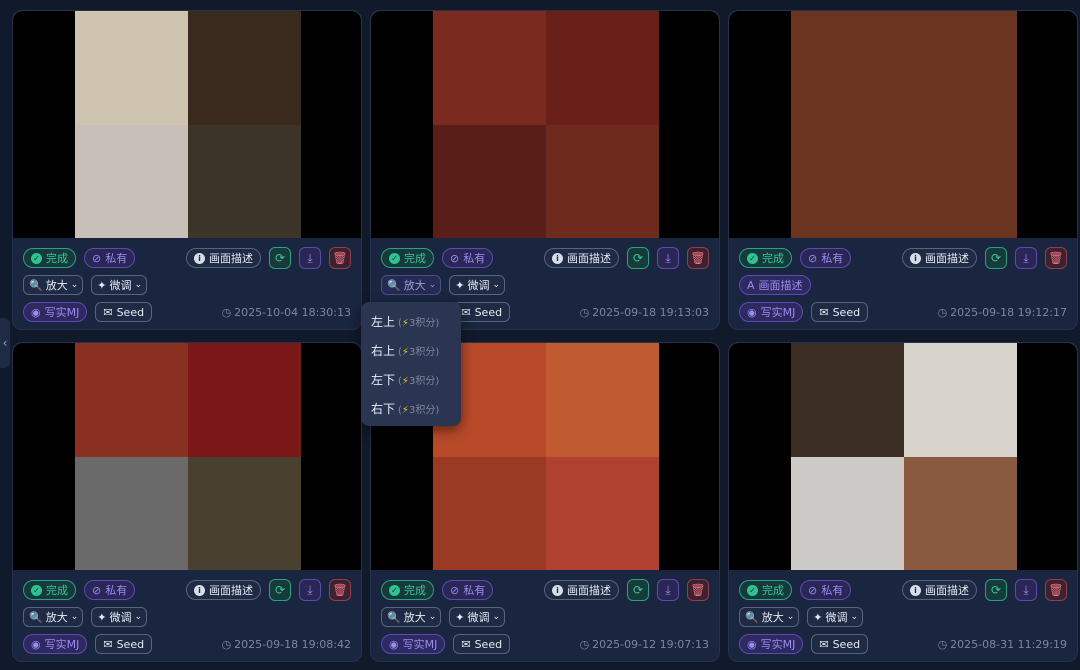 Image resolution: width=1080 pixels, height=670 pixels. I want to click on upscale-top-left: 左上 (⚡3积分), so click(411, 321).